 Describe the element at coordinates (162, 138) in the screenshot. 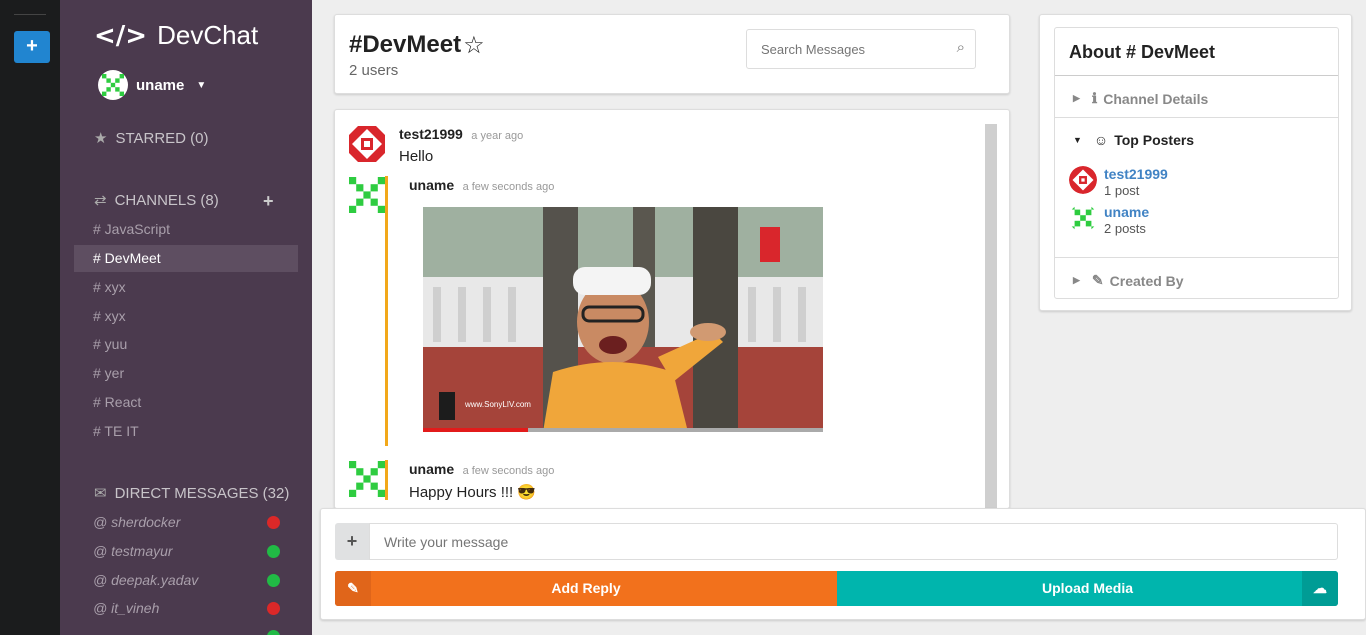

I see `starred-label: STARRED (0)` at that location.